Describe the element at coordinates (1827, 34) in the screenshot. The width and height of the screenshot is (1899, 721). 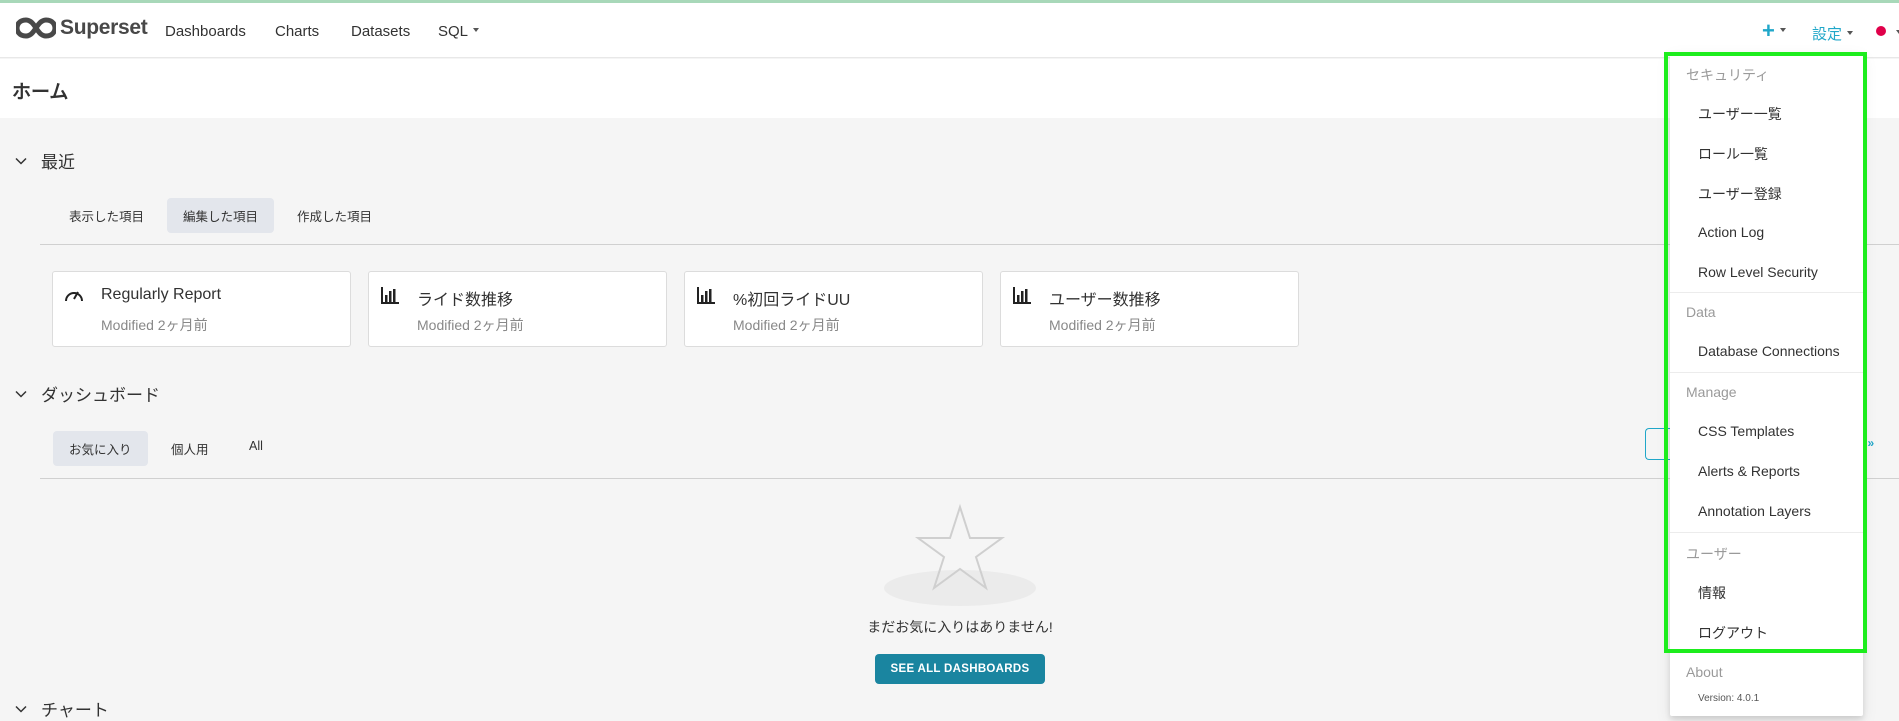
I see `settings-label: 設定` at that location.